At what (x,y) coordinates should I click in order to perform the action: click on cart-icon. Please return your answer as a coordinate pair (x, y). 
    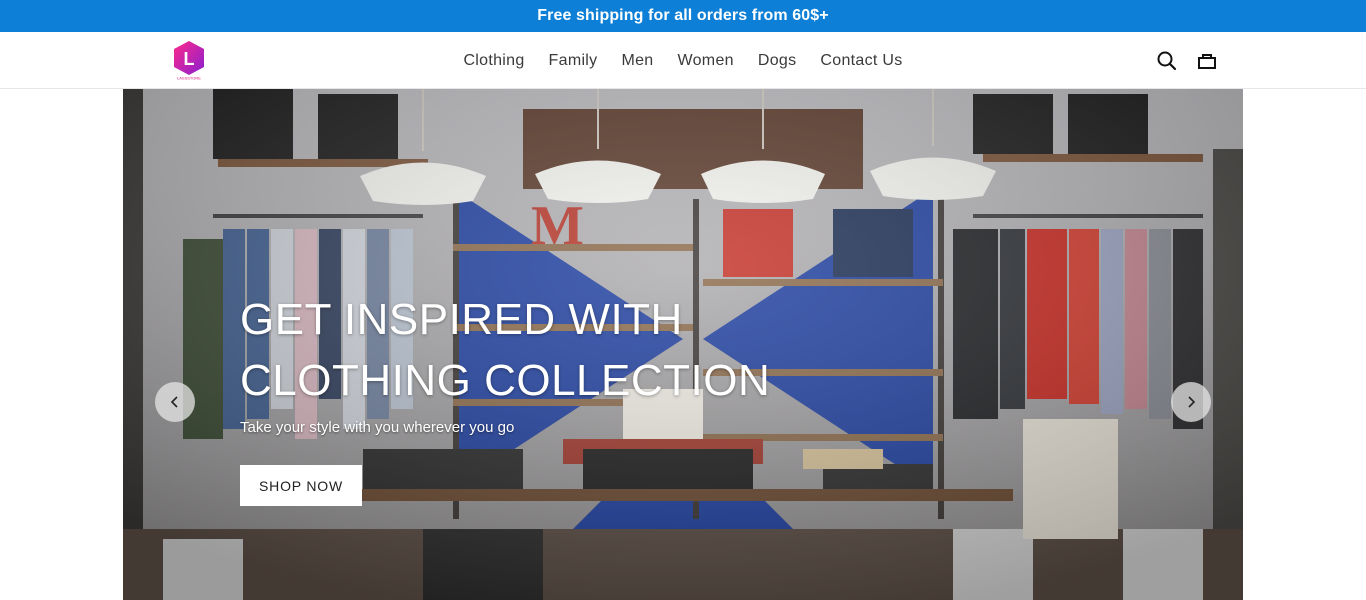
    Looking at the image, I should click on (1207, 61).